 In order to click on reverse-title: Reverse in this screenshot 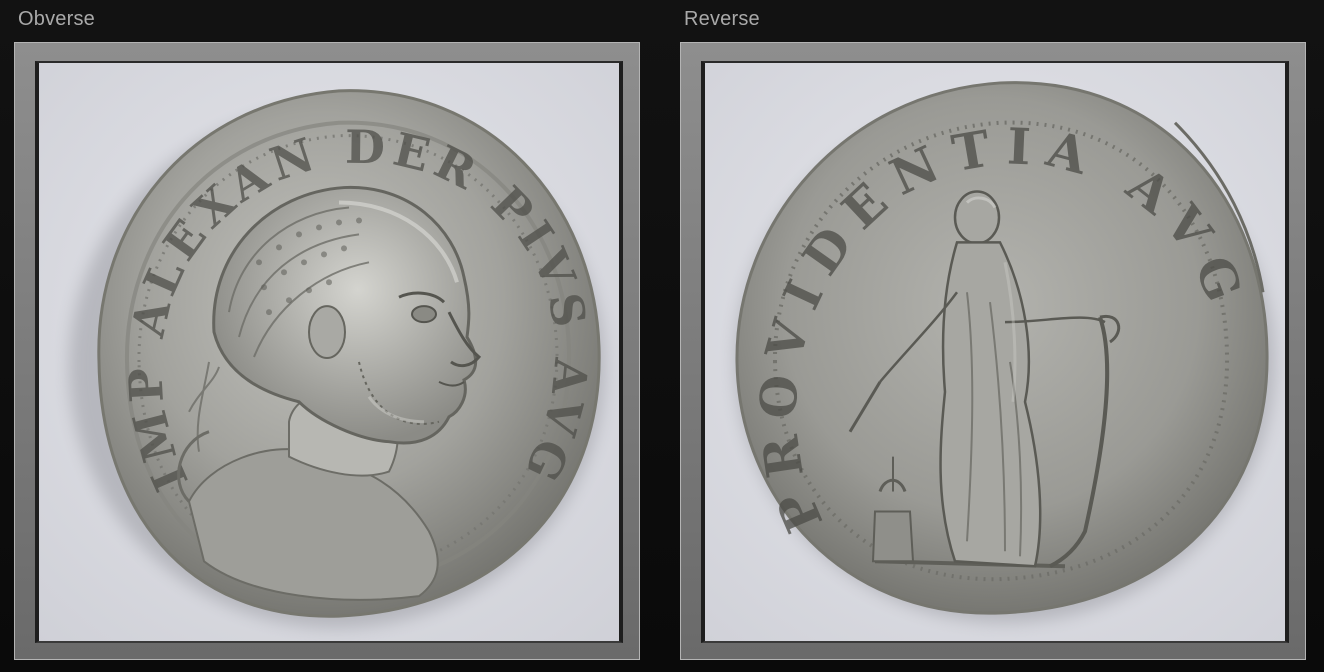, I will do `click(722, 19)`.